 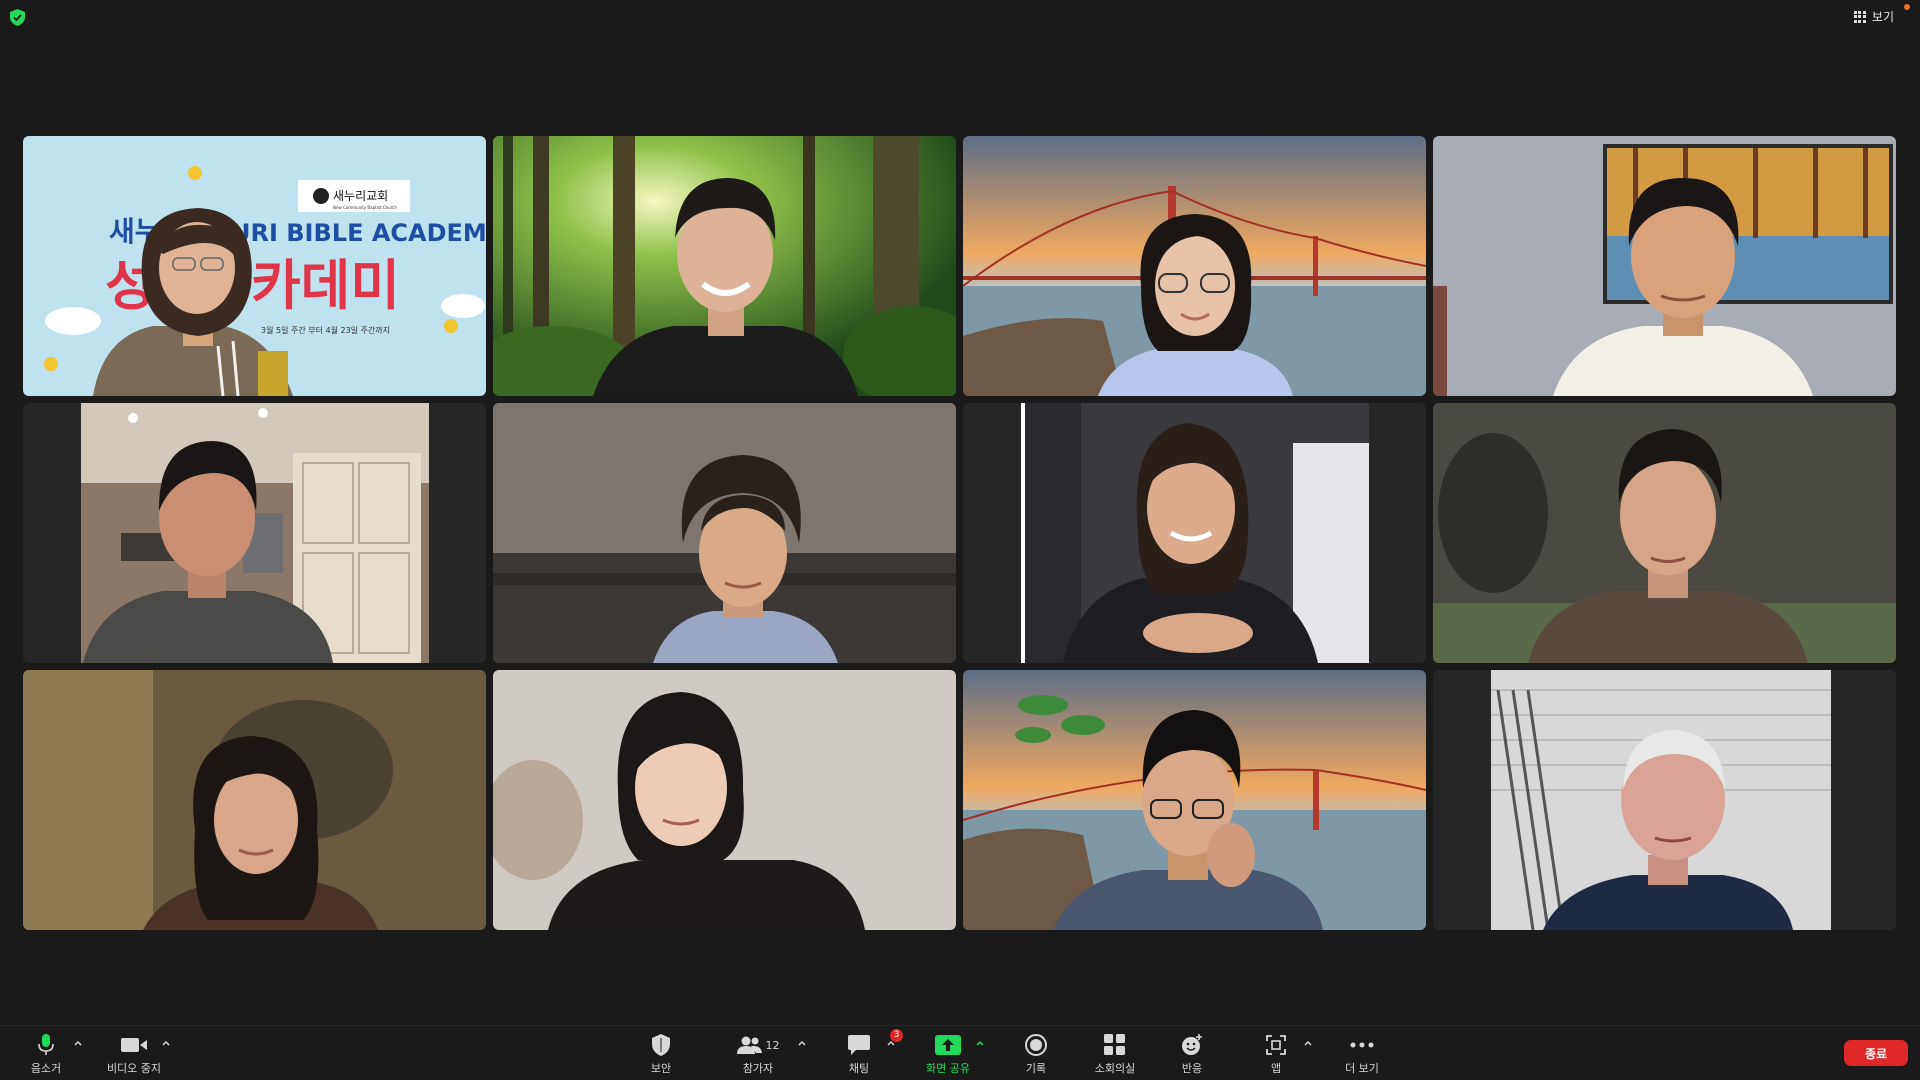 I want to click on breakout-rooms-icon, so click(x=1114, y=1044).